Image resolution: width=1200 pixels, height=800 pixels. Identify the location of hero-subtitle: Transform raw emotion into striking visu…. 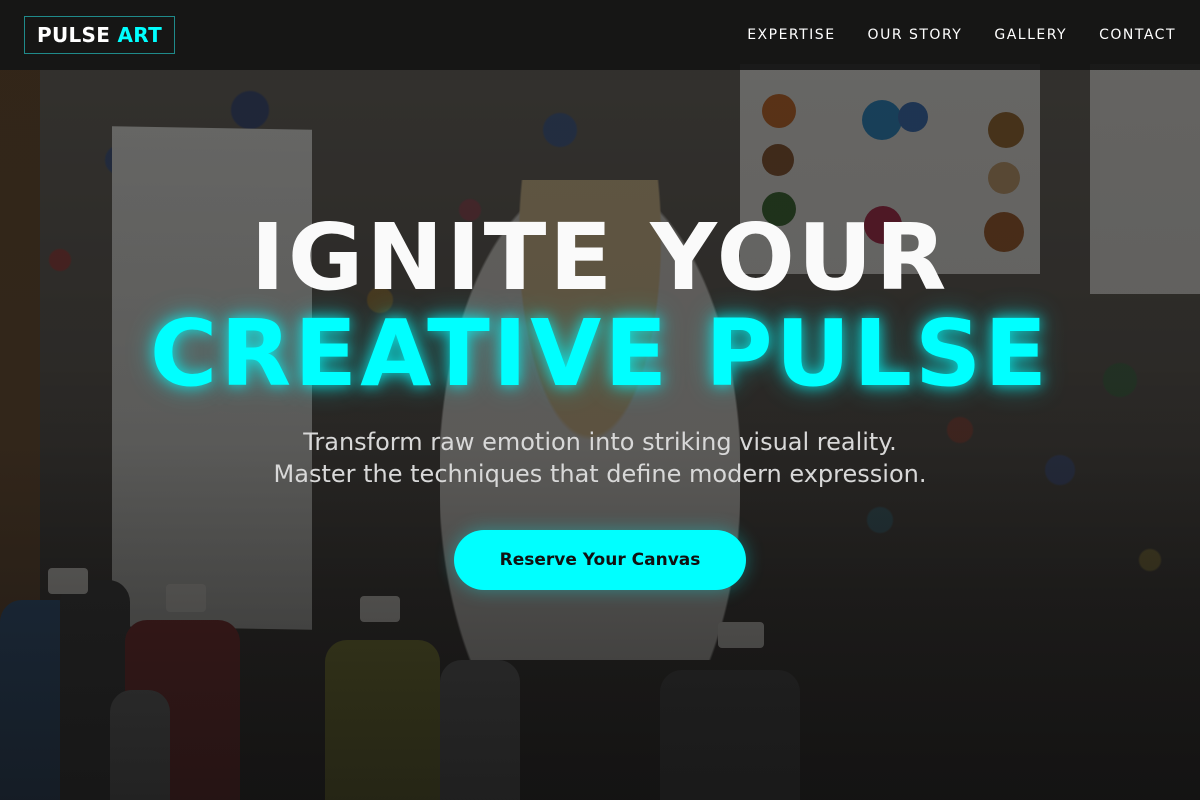
(600, 458).